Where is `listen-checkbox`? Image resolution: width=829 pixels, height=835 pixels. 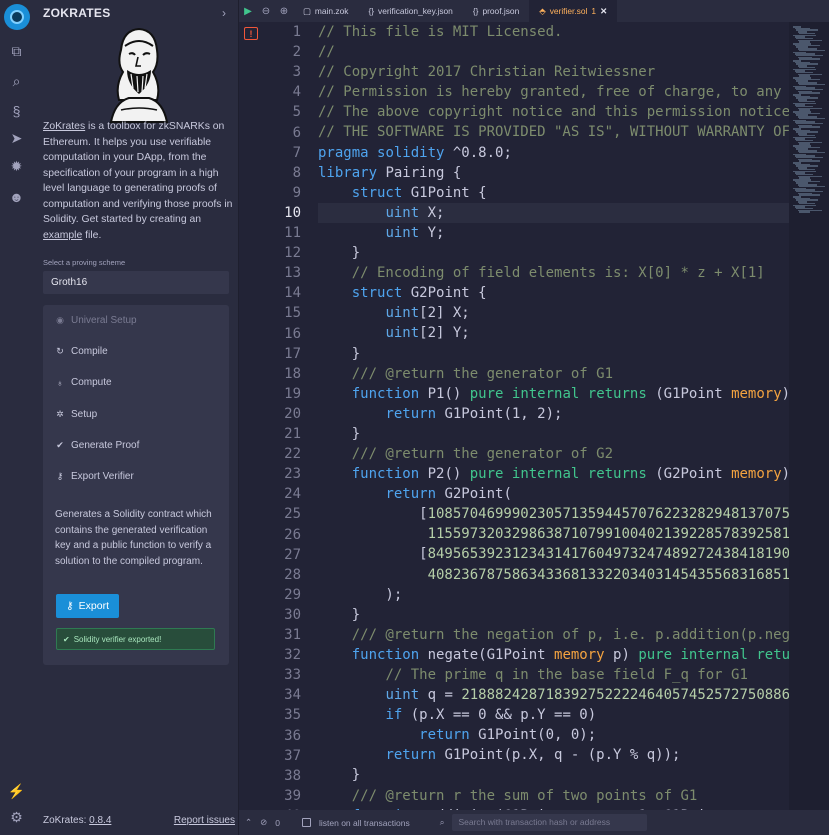 listen-checkbox is located at coordinates (306, 822).